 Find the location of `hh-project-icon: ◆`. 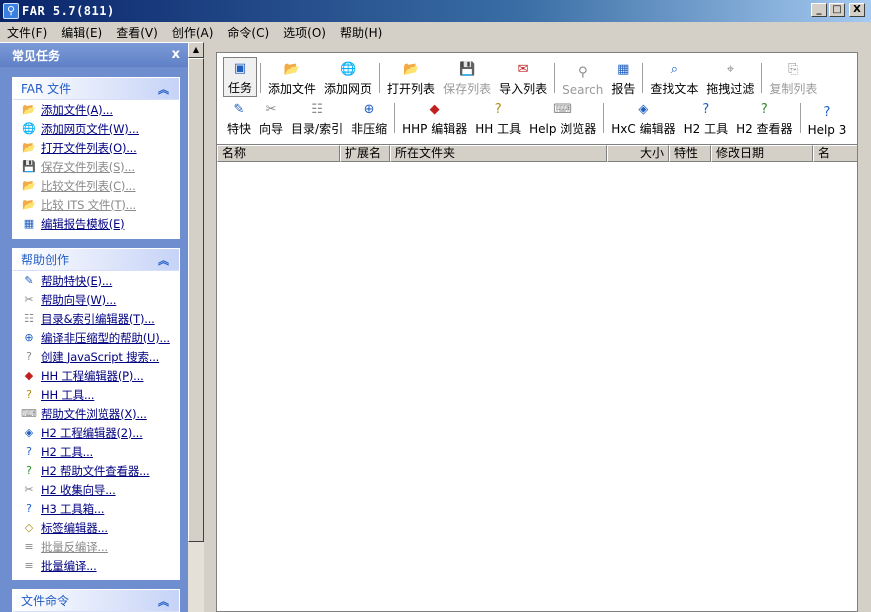

hh-project-icon: ◆ is located at coordinates (29, 375).